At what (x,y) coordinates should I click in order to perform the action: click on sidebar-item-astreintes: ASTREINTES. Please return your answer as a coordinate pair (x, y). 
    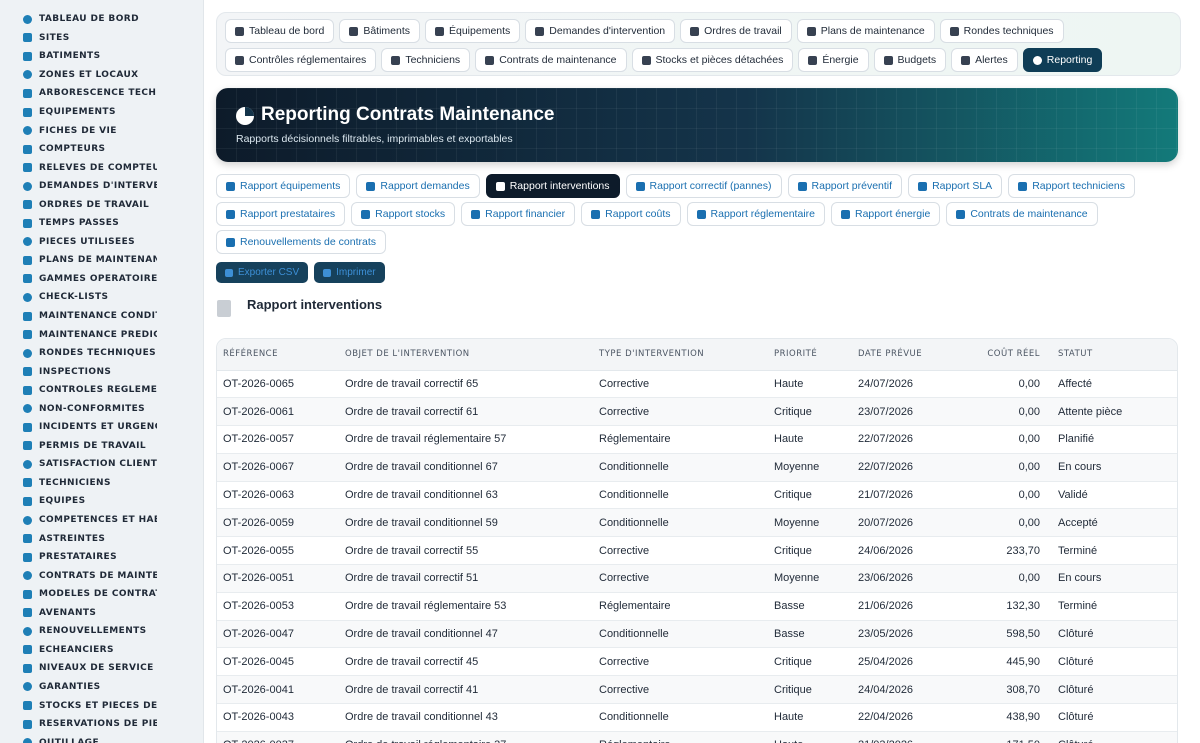
    Looking at the image, I should click on (101, 538).